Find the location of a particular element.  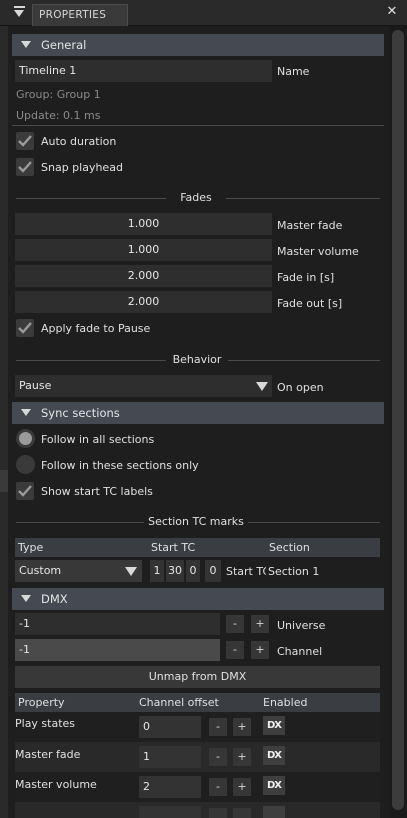

channel-offset-input-partial is located at coordinates (170, 812).